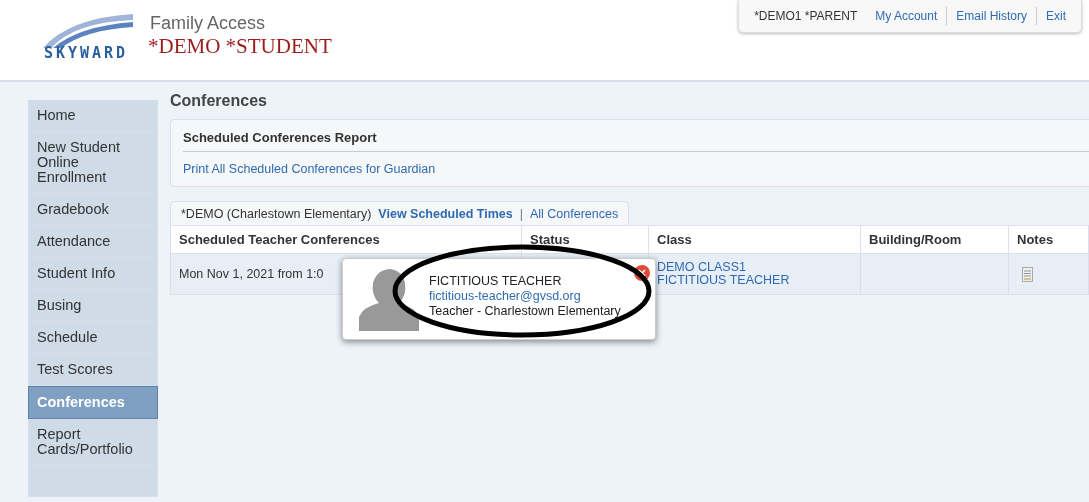 Image resolution: width=1089 pixels, height=502 pixels. What do you see at coordinates (636, 169) in the screenshot?
I see `print-link: Print All Scheduled Conferences for Guardian` at bounding box center [636, 169].